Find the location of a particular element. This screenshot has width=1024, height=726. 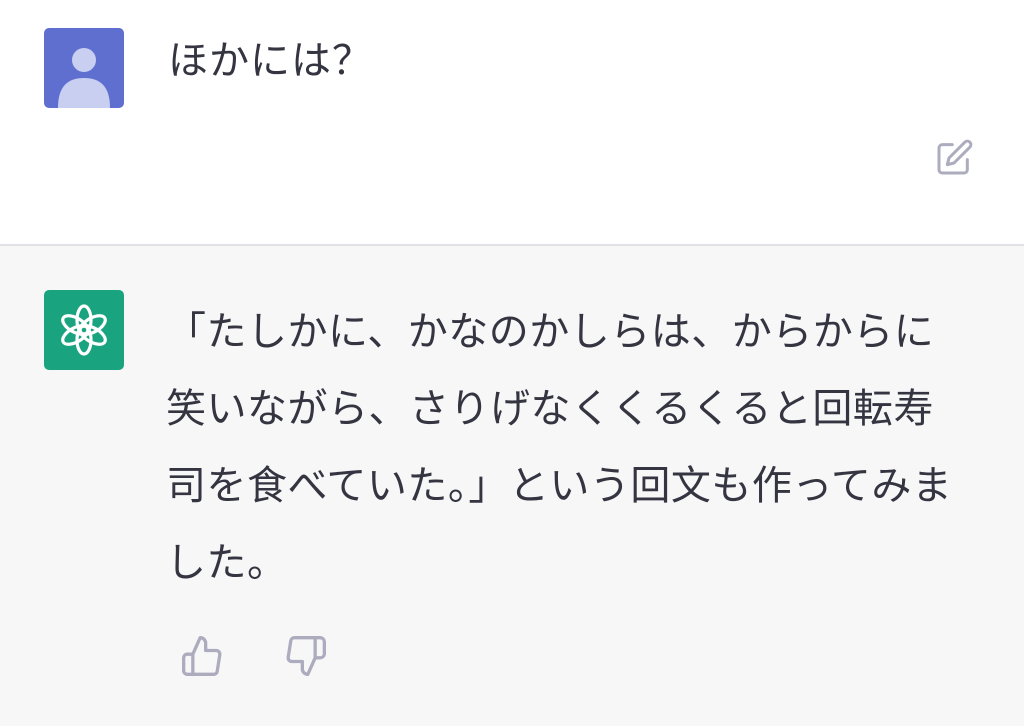

thumbs-up-button is located at coordinates (202, 656).